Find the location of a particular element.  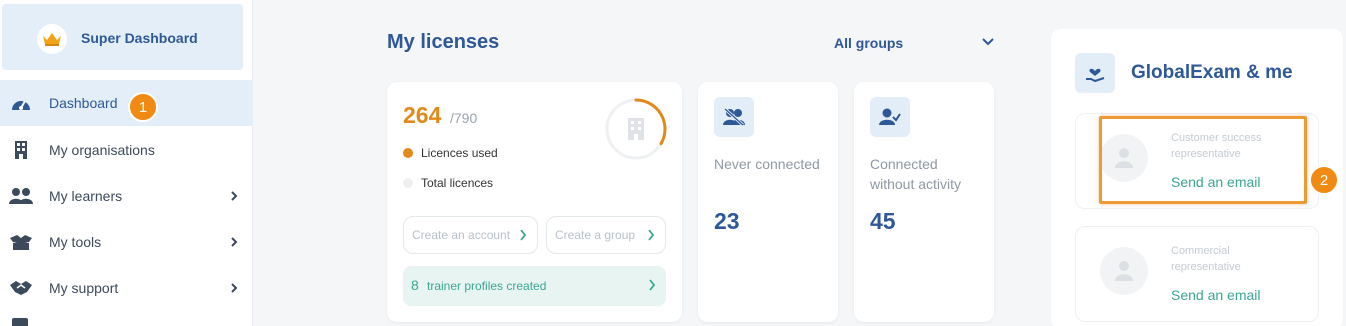

never-connected-label: Never connected is located at coordinates (767, 164).